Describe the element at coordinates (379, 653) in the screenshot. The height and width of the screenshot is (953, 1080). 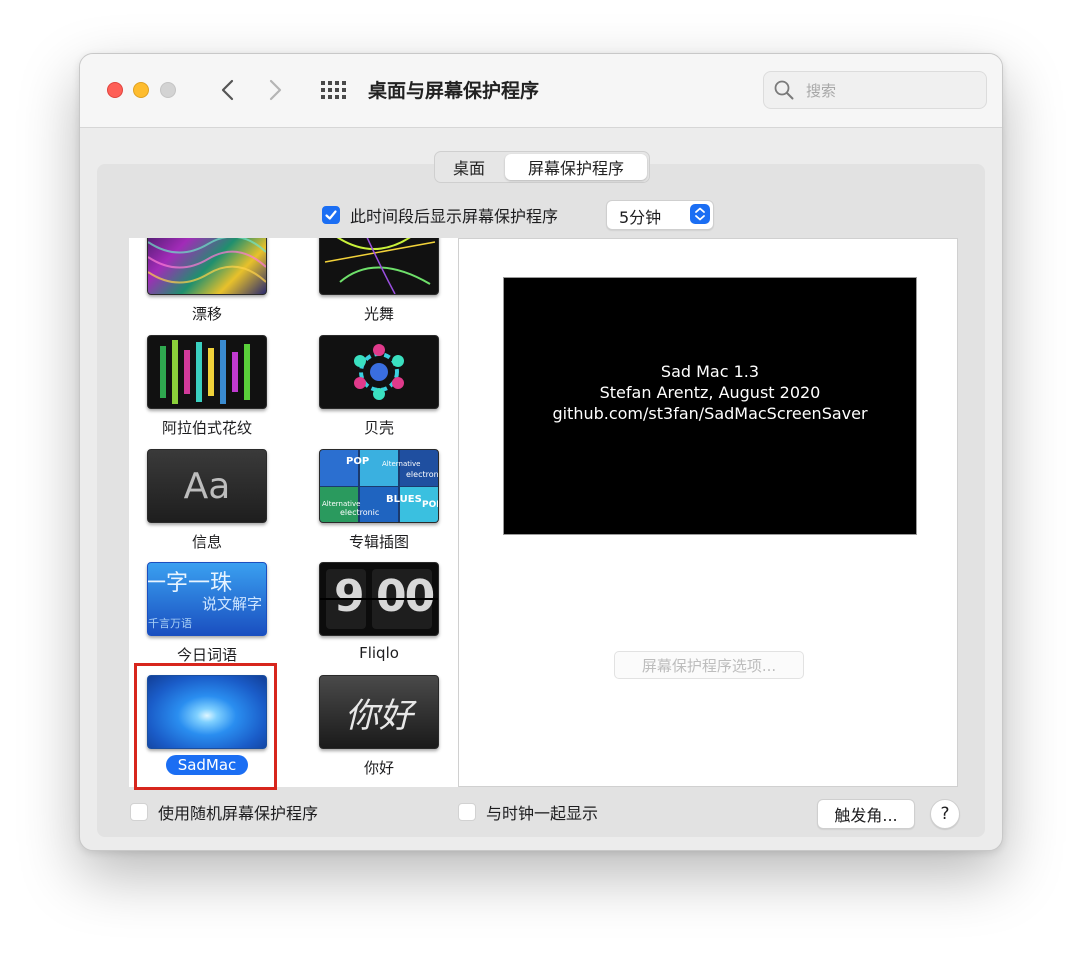
I see `saver-label: Fliqlo` at that location.